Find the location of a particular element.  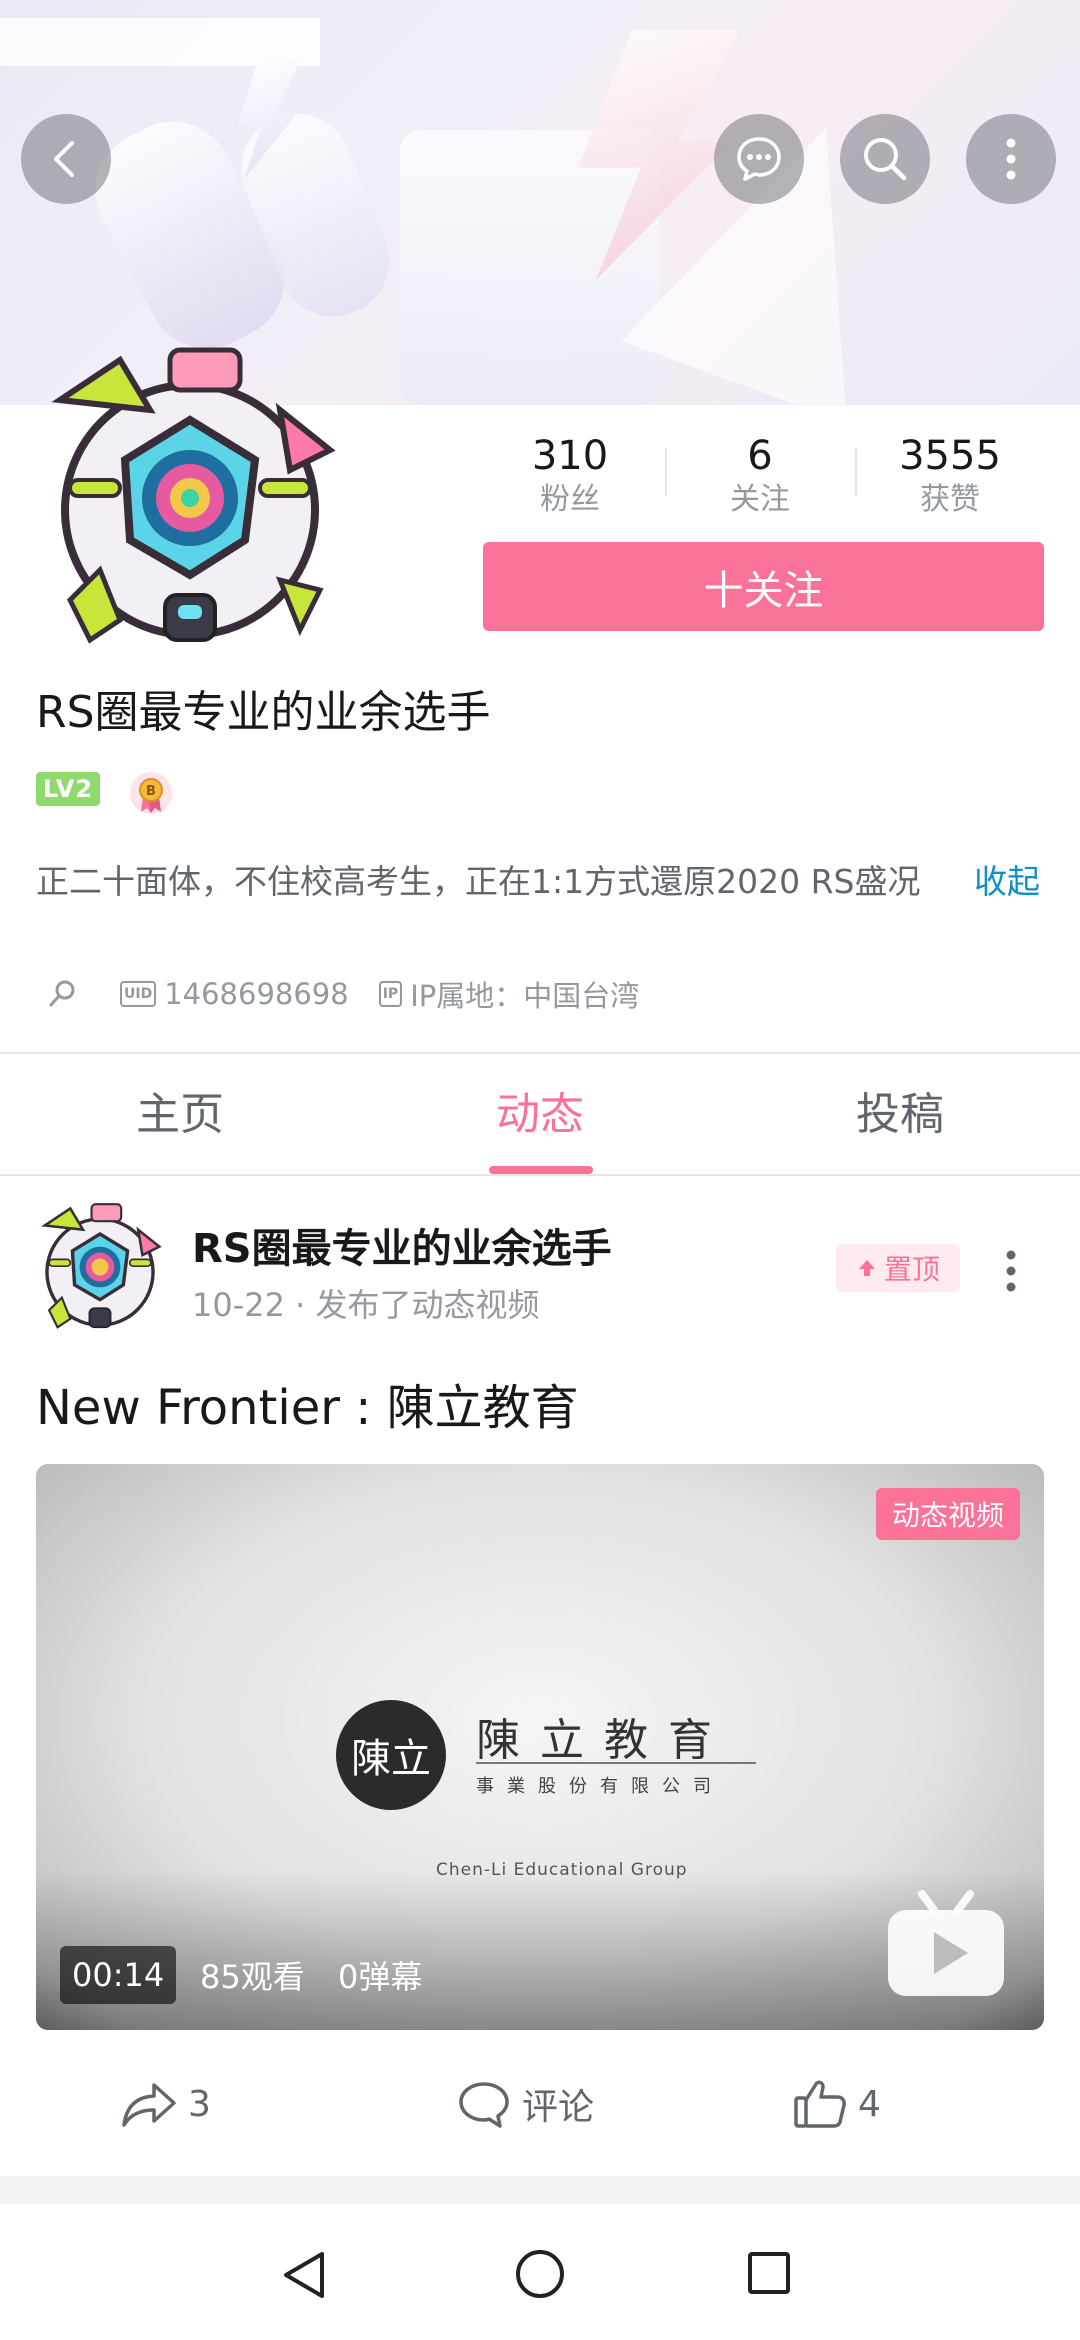

back-button is located at coordinates (66, 159).